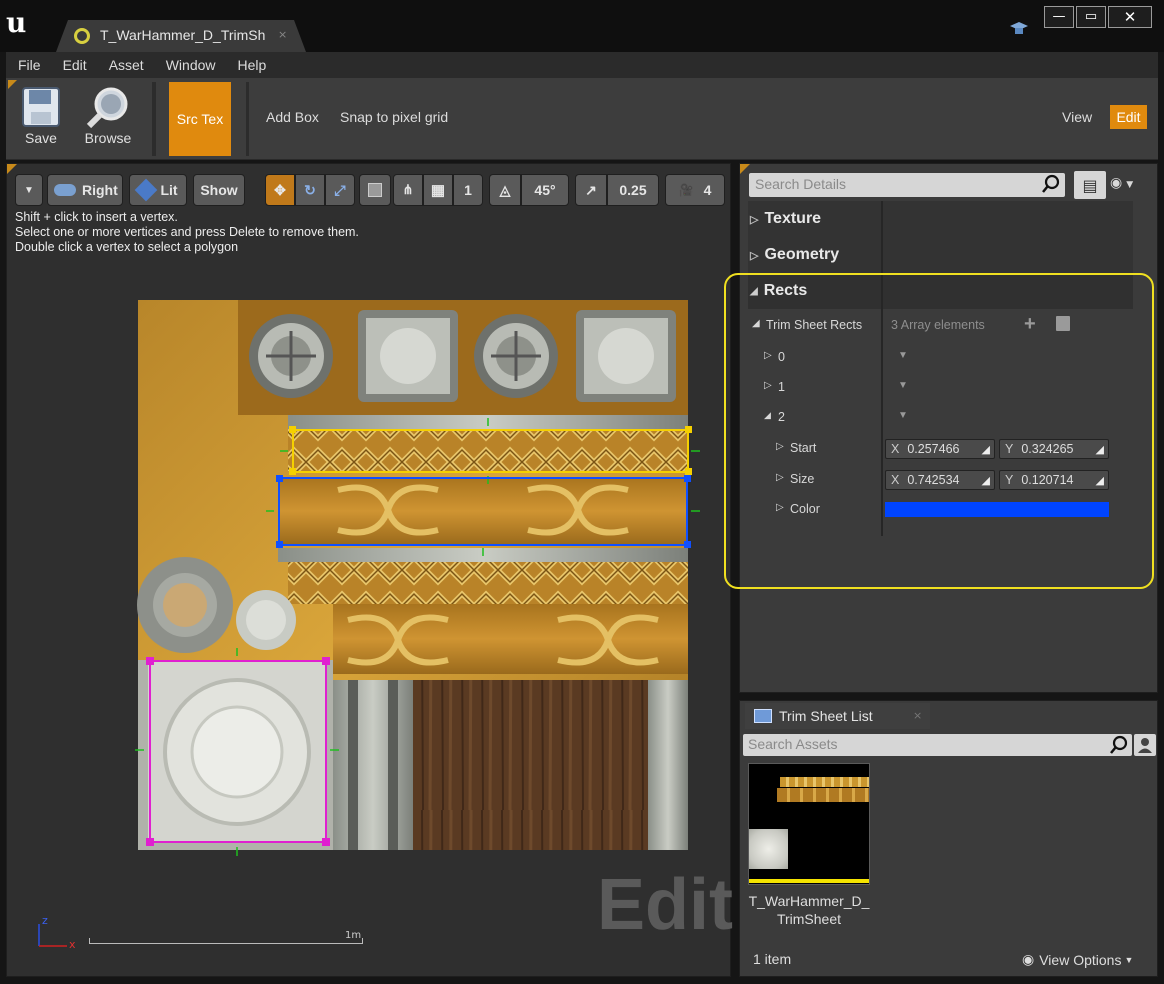 This screenshot has height=984, width=1164. What do you see at coordinates (633, 190) in the screenshot?
I see `scale-snap-dropdown: 0.25` at bounding box center [633, 190].